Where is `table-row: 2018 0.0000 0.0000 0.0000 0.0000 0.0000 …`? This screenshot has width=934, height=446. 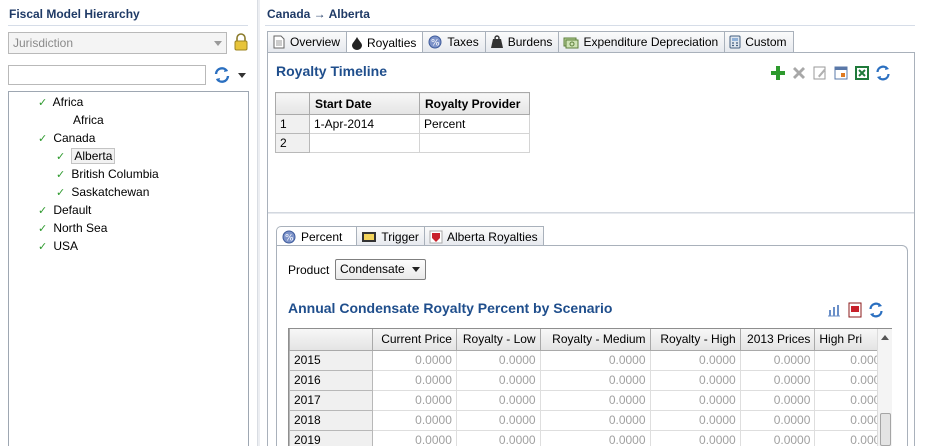
table-row: 2018 0.0000 0.0000 0.0000 0.0000 0.0000 … is located at coordinates (590, 420).